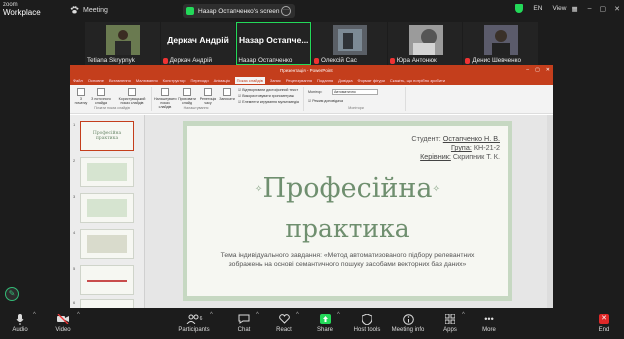 The width and height of the screenshot is (624, 339). I want to click on participant-name: Назар Остапченко, so click(265, 60).